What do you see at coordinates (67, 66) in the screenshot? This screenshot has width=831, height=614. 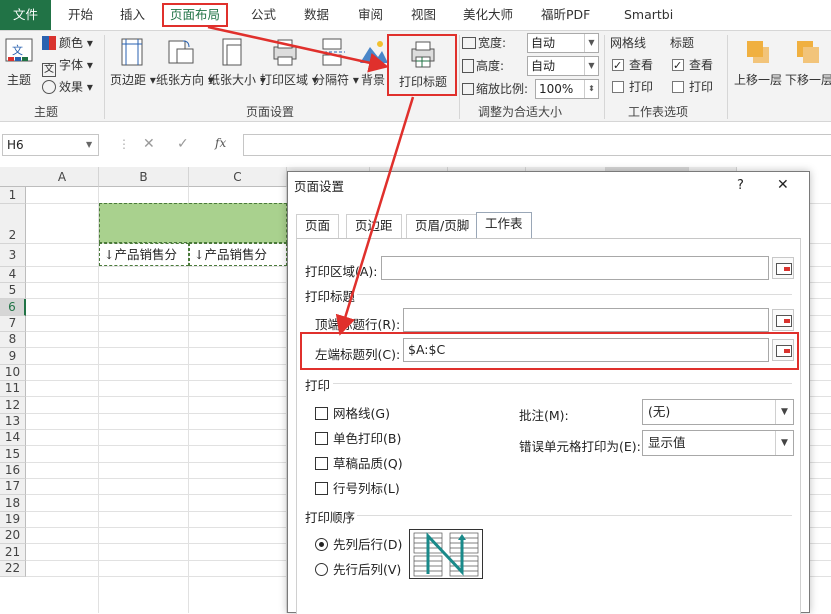 I see `theme-fonts-button: 文字体 ▾` at bounding box center [67, 66].